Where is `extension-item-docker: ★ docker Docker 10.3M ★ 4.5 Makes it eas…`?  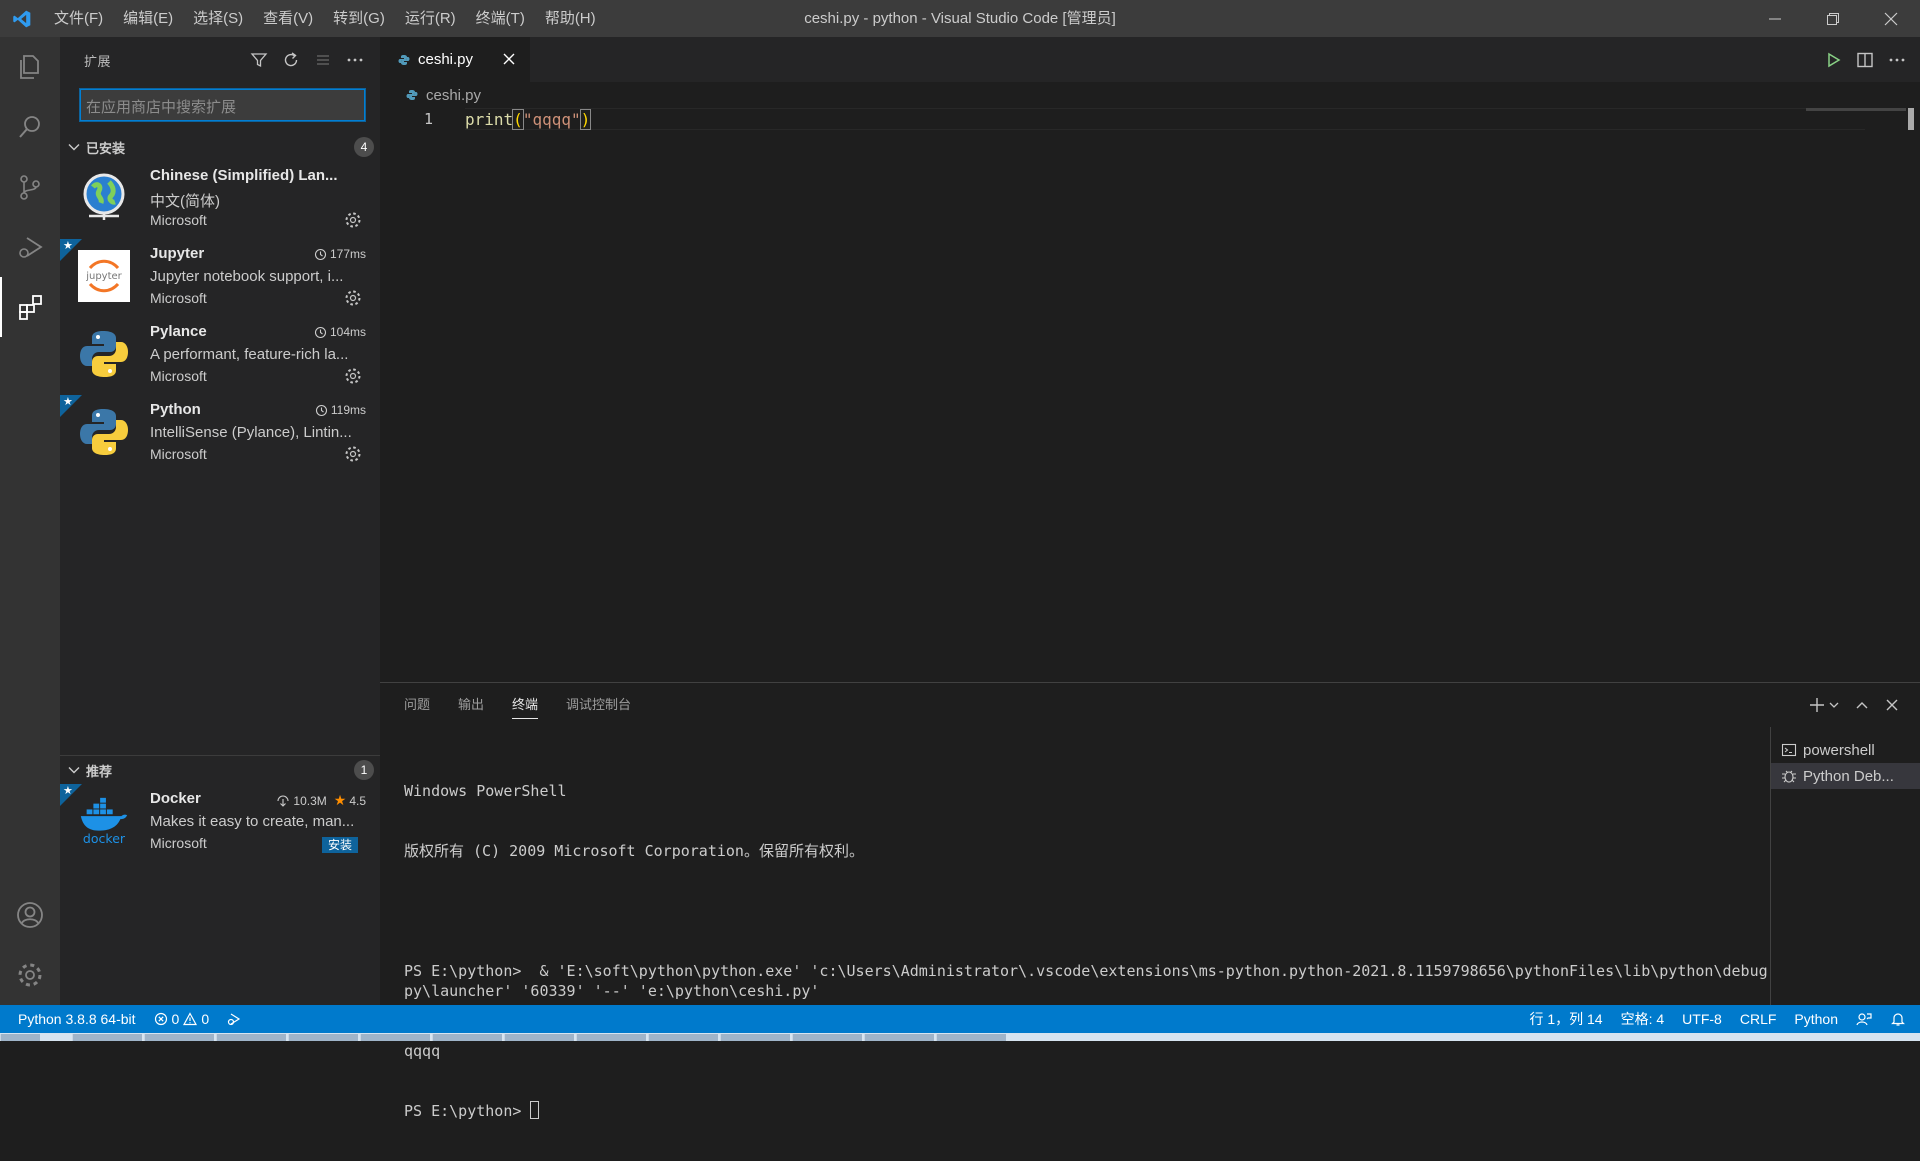 extension-item-docker: ★ docker Docker 10.3M ★ 4.5 Makes it eas… is located at coordinates (220, 823).